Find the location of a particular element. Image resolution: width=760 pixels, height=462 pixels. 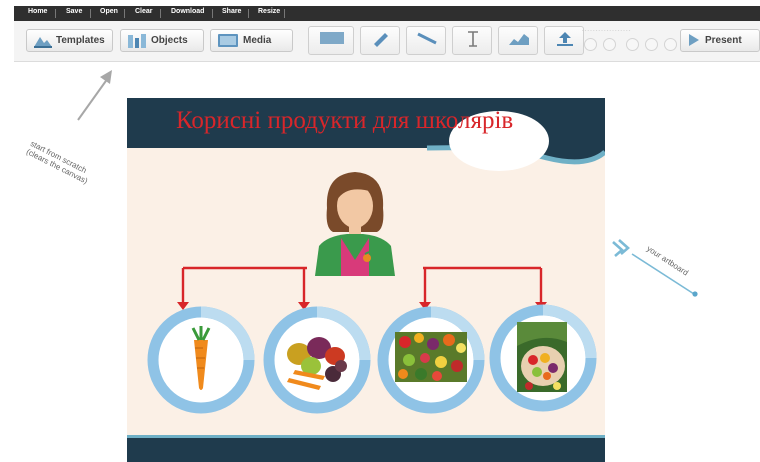

slide-title: Корисні продукти для школярів is located at coordinates (344, 121).